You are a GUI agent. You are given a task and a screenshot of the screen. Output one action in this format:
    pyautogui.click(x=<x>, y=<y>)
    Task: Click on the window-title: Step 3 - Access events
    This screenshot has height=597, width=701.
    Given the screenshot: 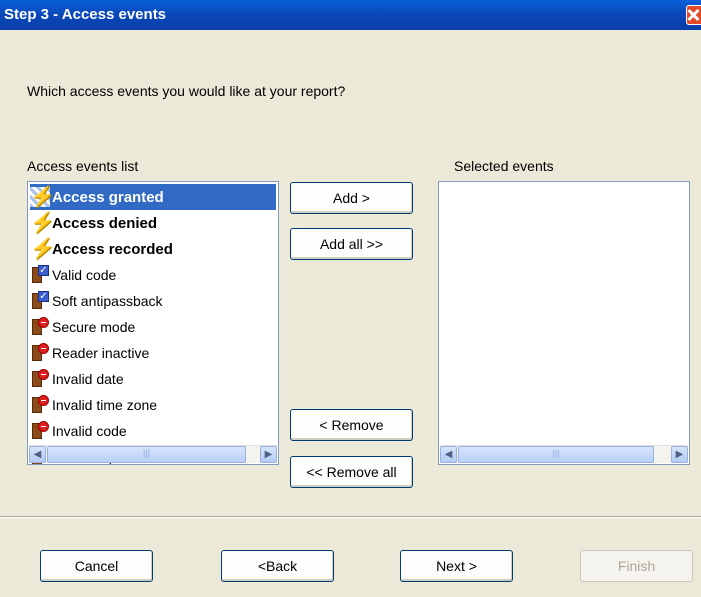 What is the action you would take?
    pyautogui.click(x=85, y=14)
    